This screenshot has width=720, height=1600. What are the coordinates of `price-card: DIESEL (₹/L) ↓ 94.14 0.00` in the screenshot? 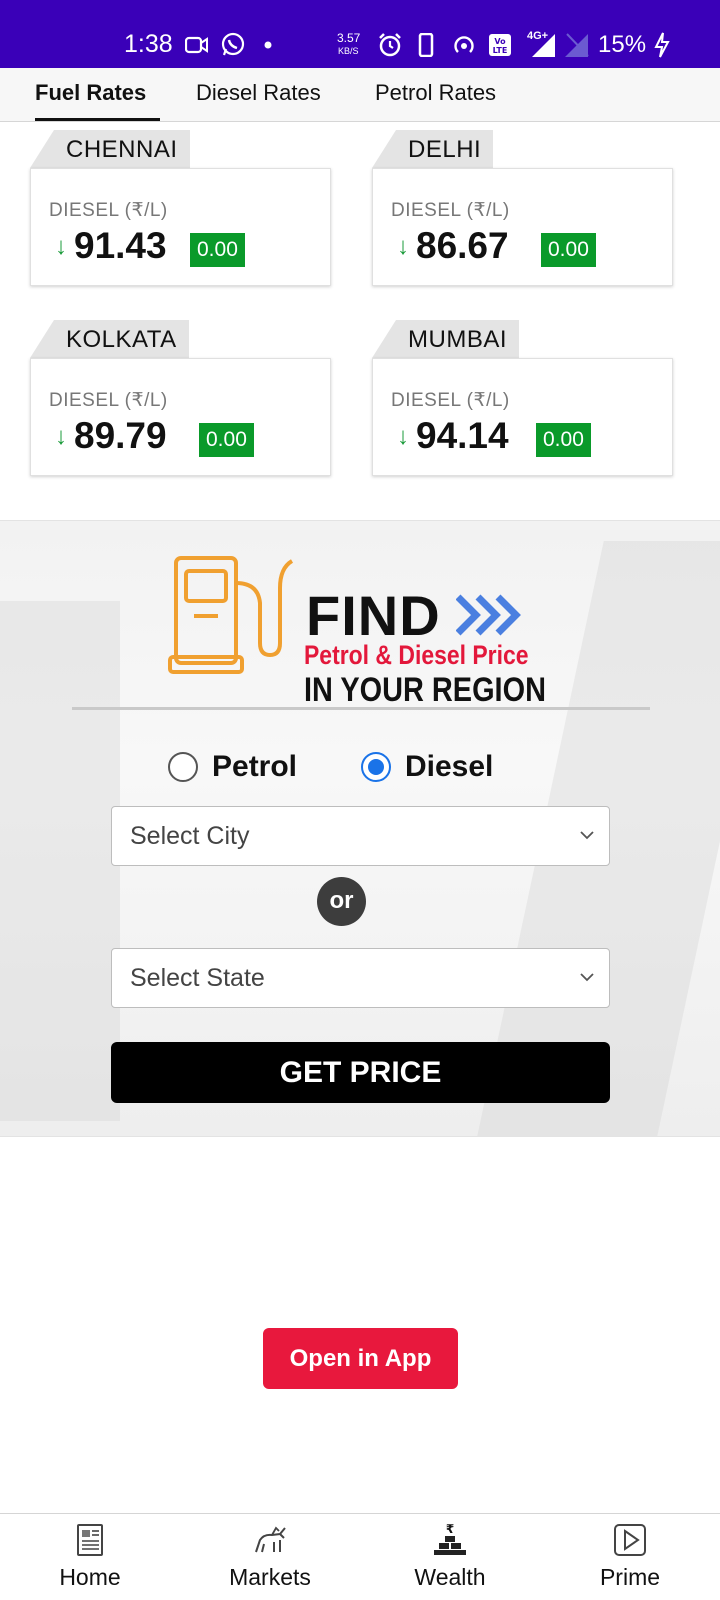 It's located at (522, 417).